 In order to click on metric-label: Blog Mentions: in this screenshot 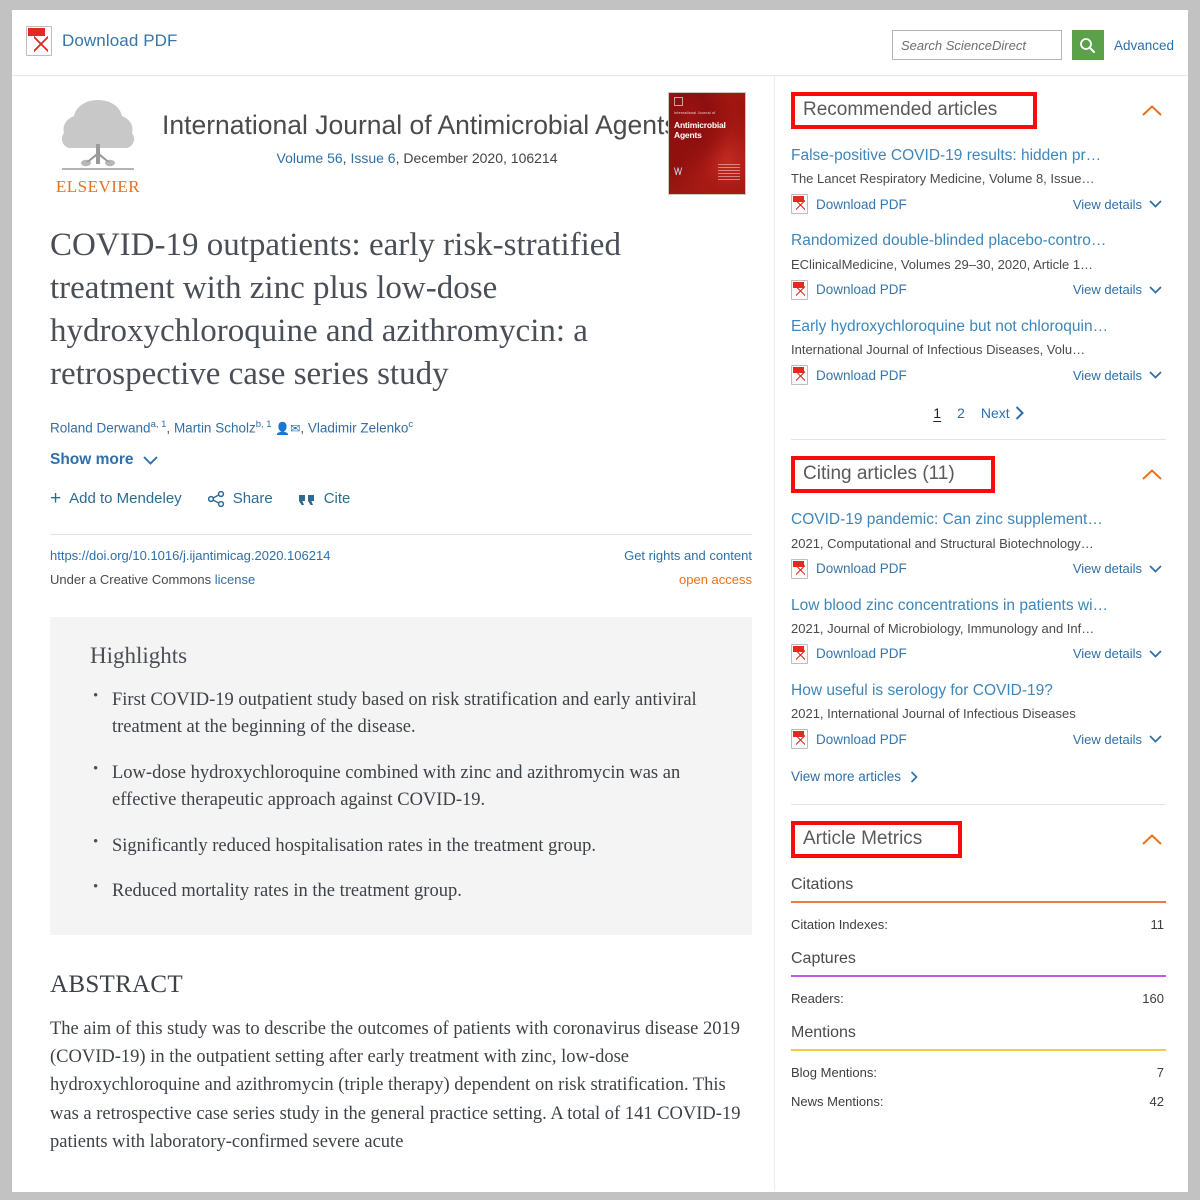, I will do `click(834, 1073)`.